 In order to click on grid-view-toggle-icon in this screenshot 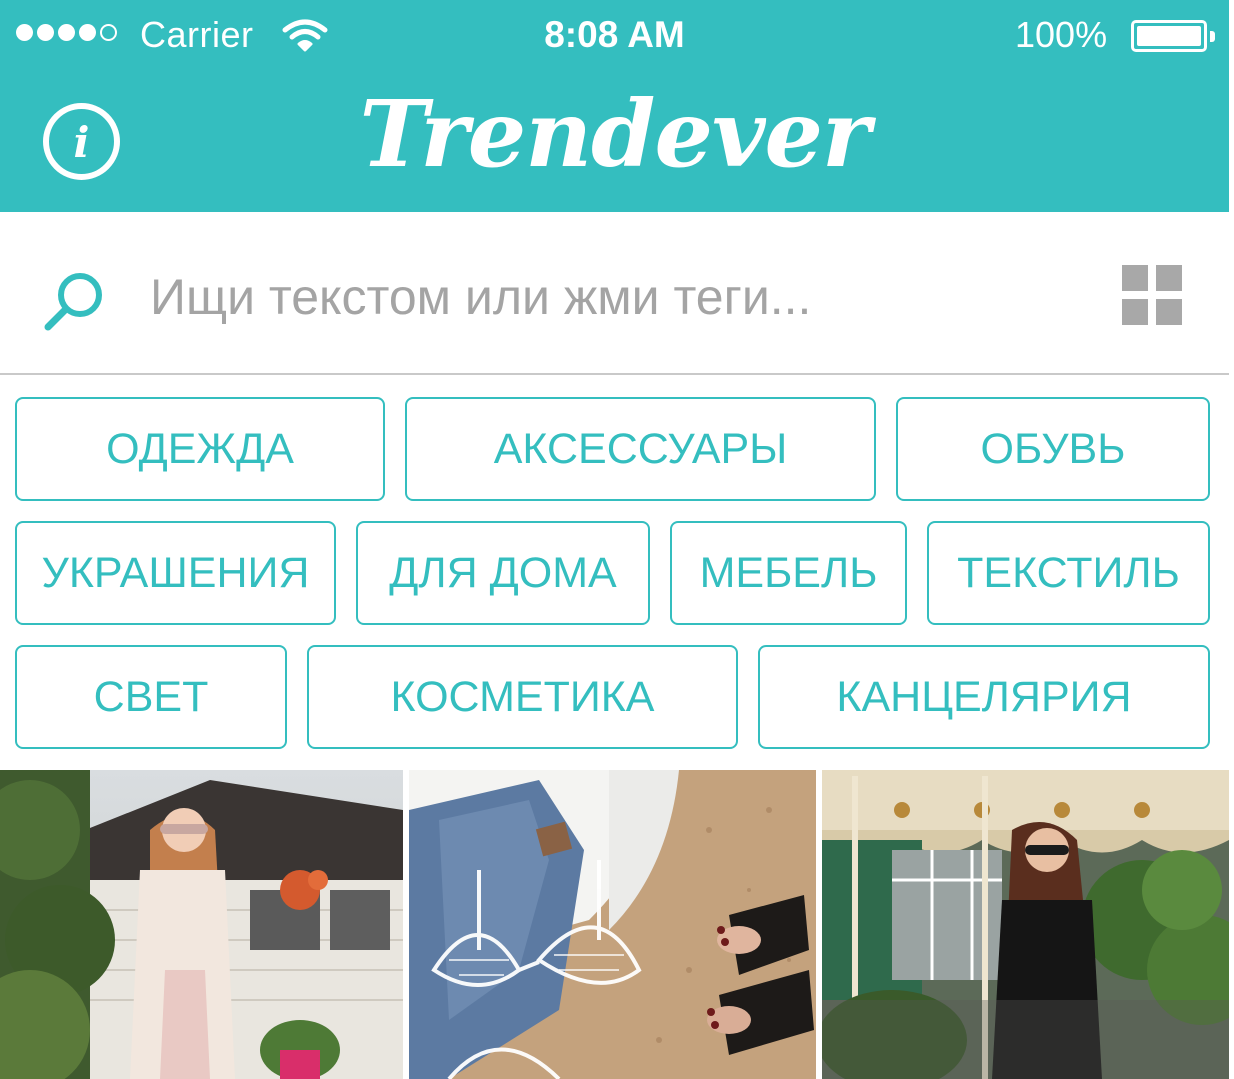, I will do `click(1152, 295)`.